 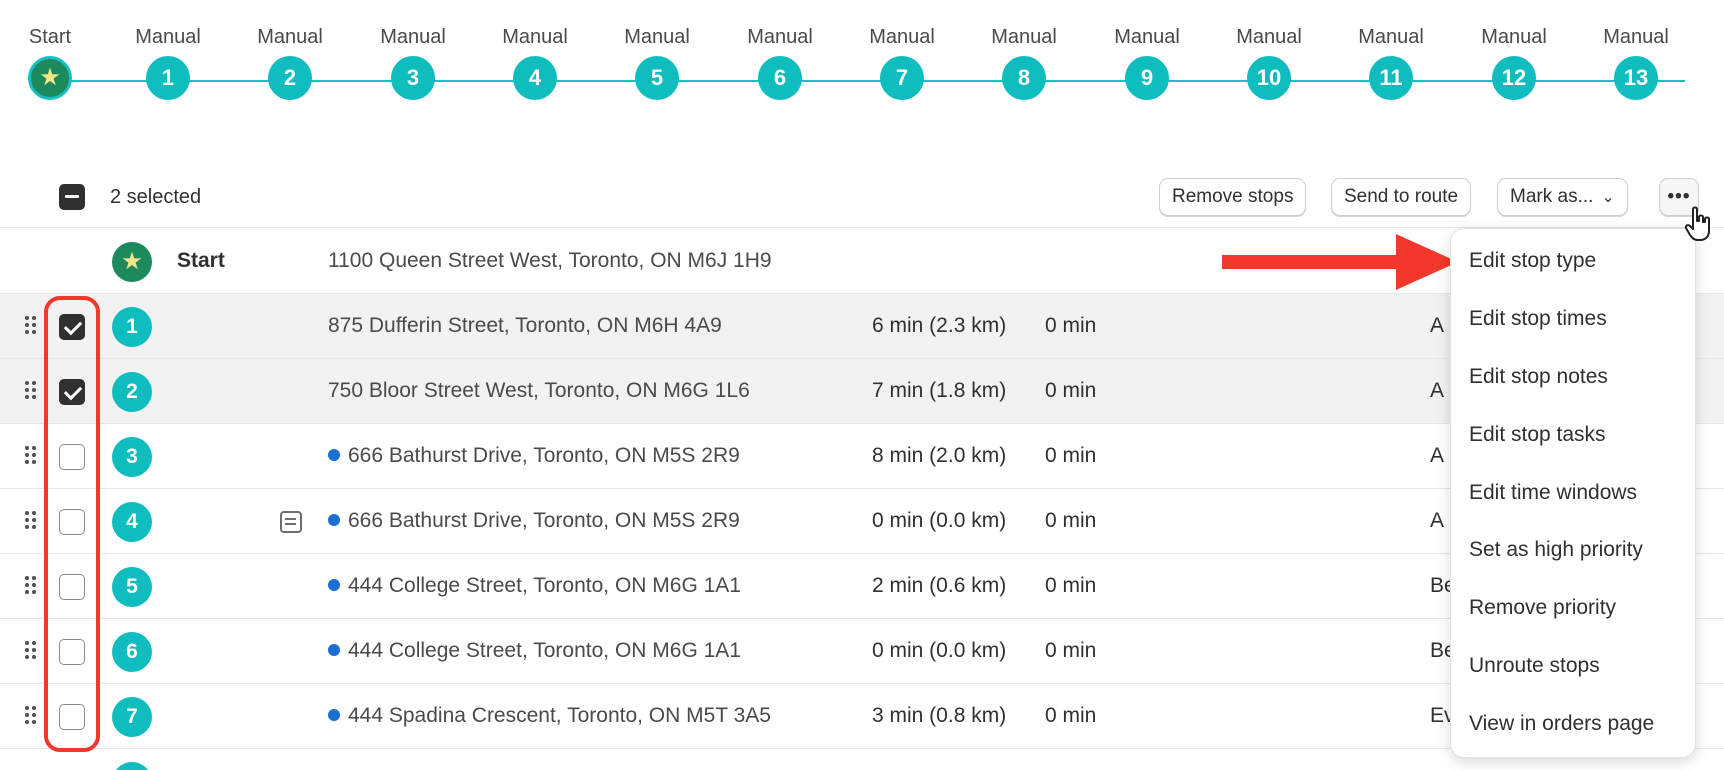 What do you see at coordinates (1534, 666) in the screenshot?
I see `menu-item-unroute-stops: Unroute stops` at bounding box center [1534, 666].